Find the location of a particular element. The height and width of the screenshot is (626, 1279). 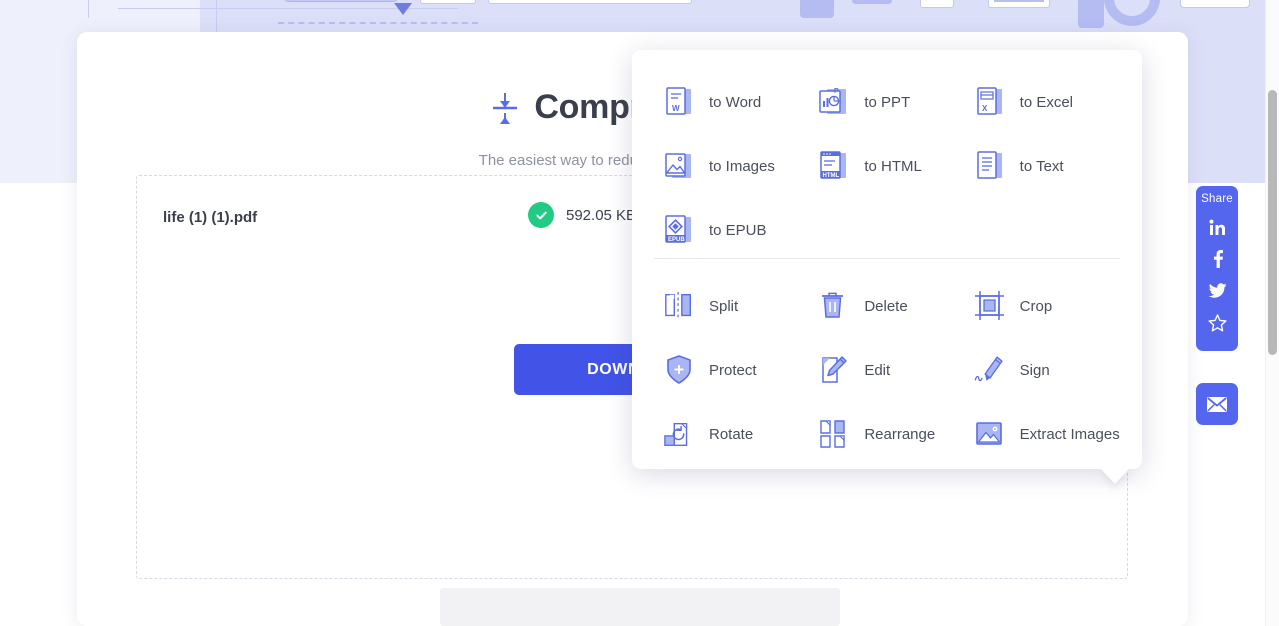

convert-to-epub-label: to EPUB is located at coordinates (738, 230).